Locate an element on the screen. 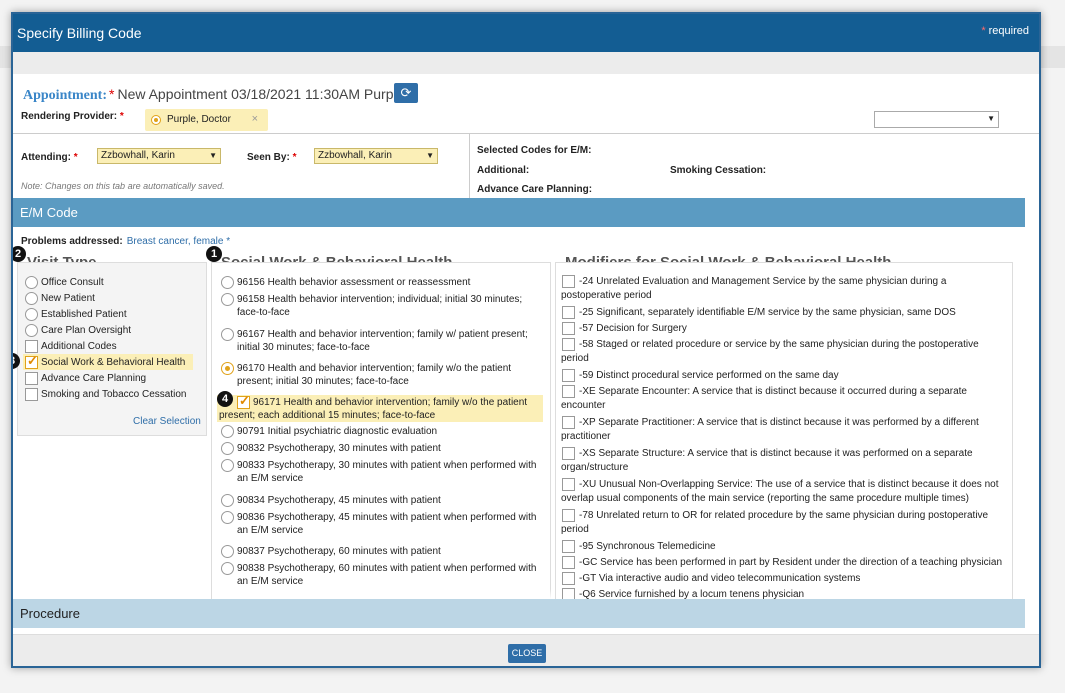 Image resolution: width=1065 pixels, height=693 pixels. provider-radio-icon is located at coordinates (156, 120).